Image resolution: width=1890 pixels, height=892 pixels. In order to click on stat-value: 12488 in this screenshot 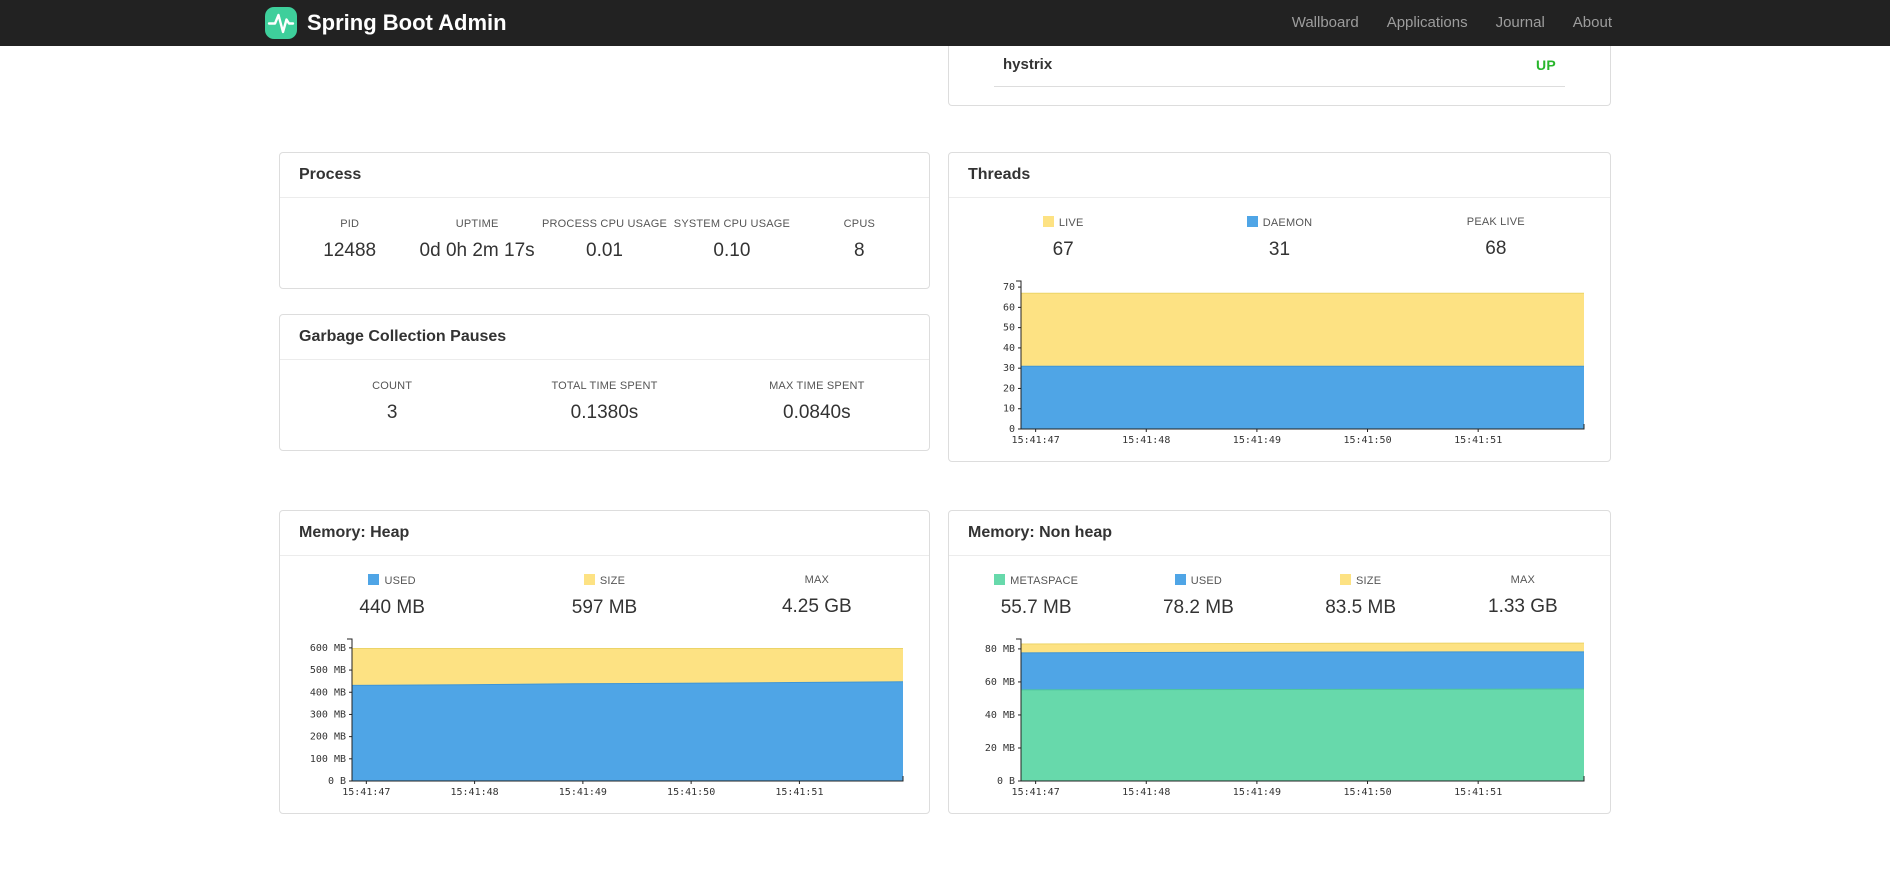, I will do `click(350, 250)`.